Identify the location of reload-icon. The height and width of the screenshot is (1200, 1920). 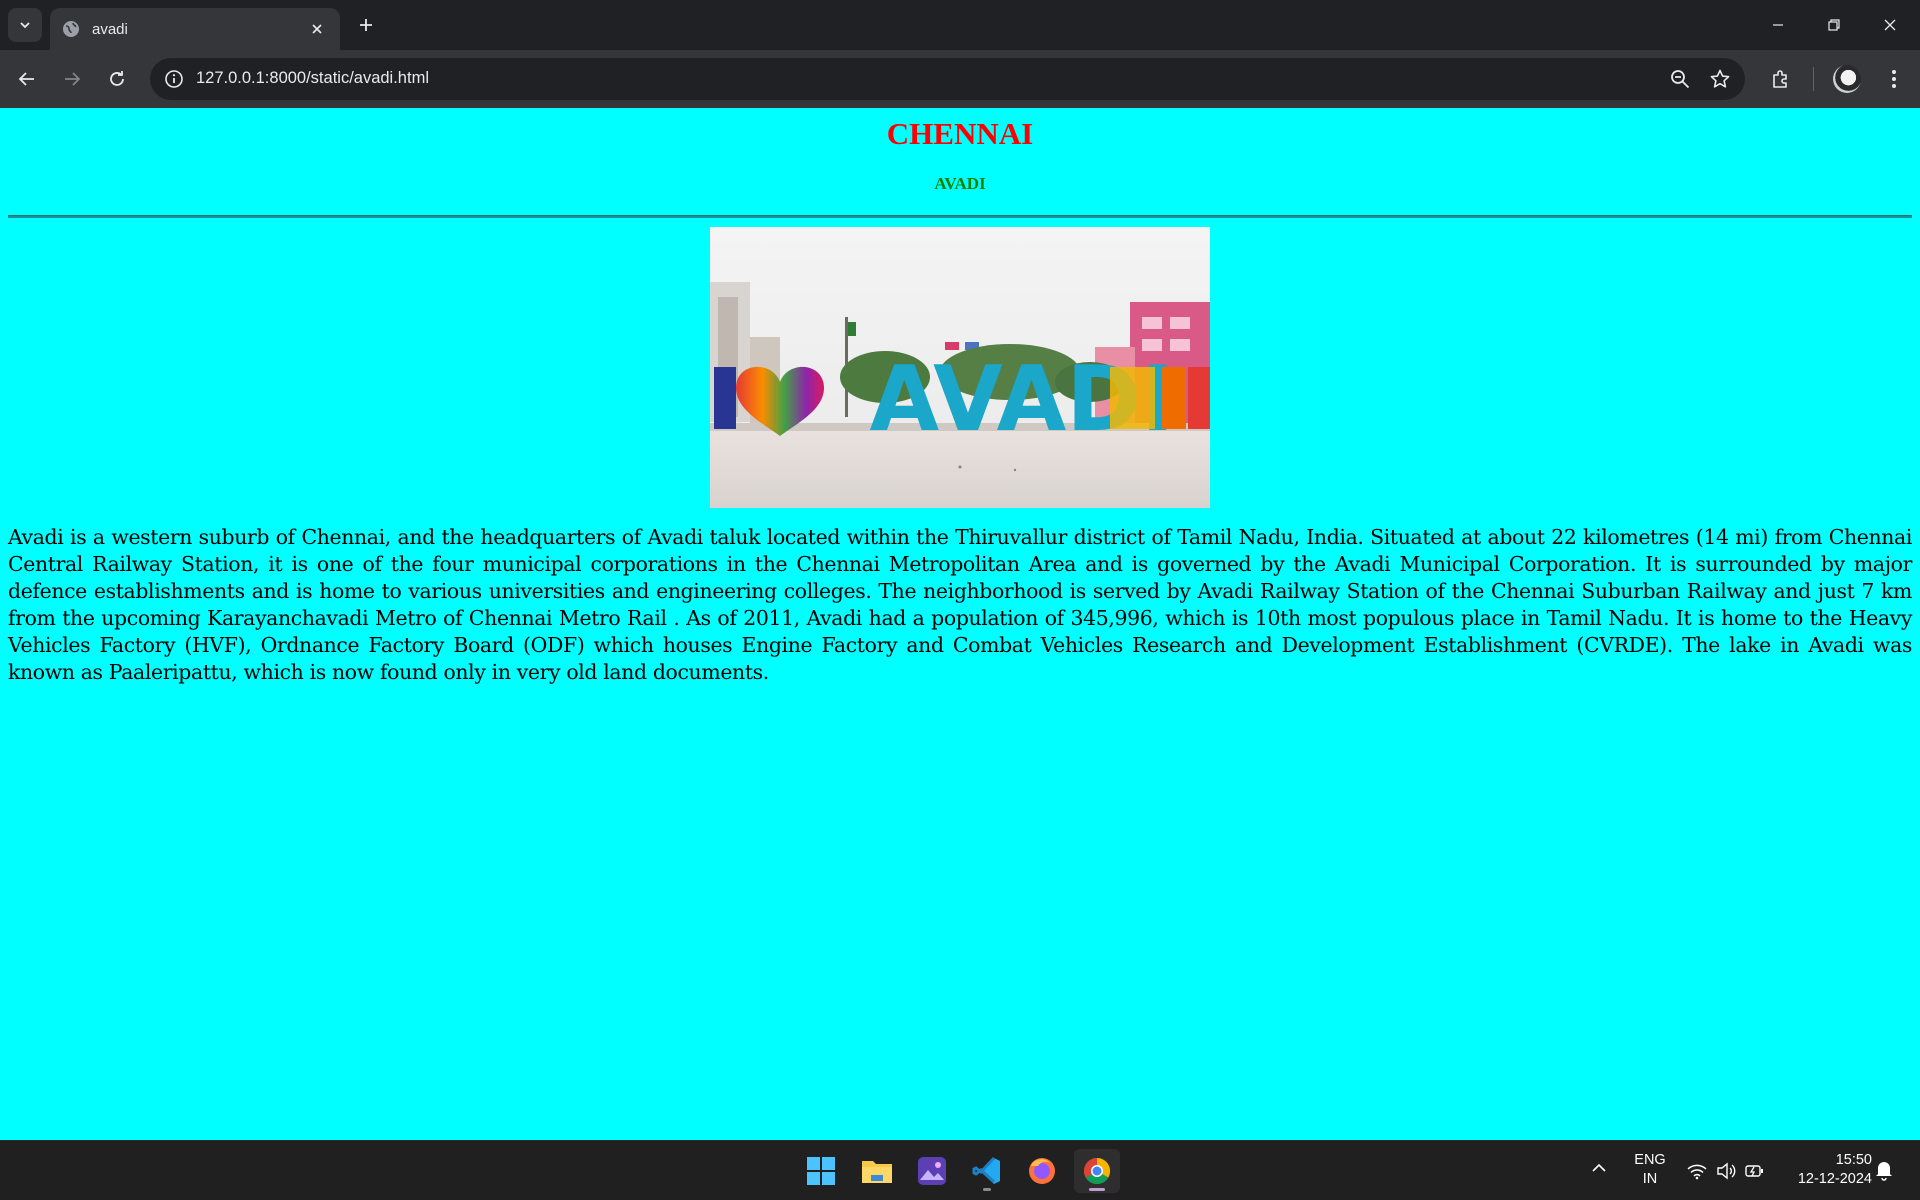
(117, 78).